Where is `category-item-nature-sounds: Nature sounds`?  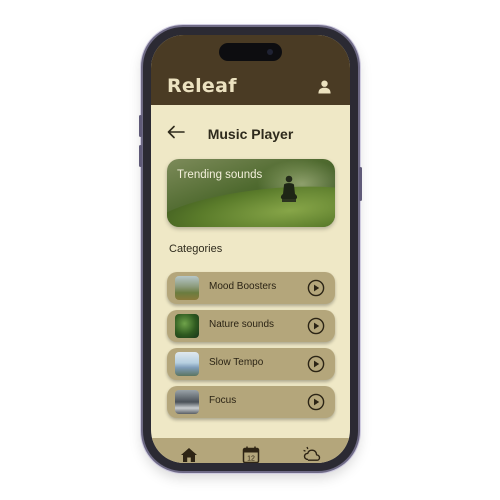
category-item-nature-sounds: Nature sounds is located at coordinates (251, 326).